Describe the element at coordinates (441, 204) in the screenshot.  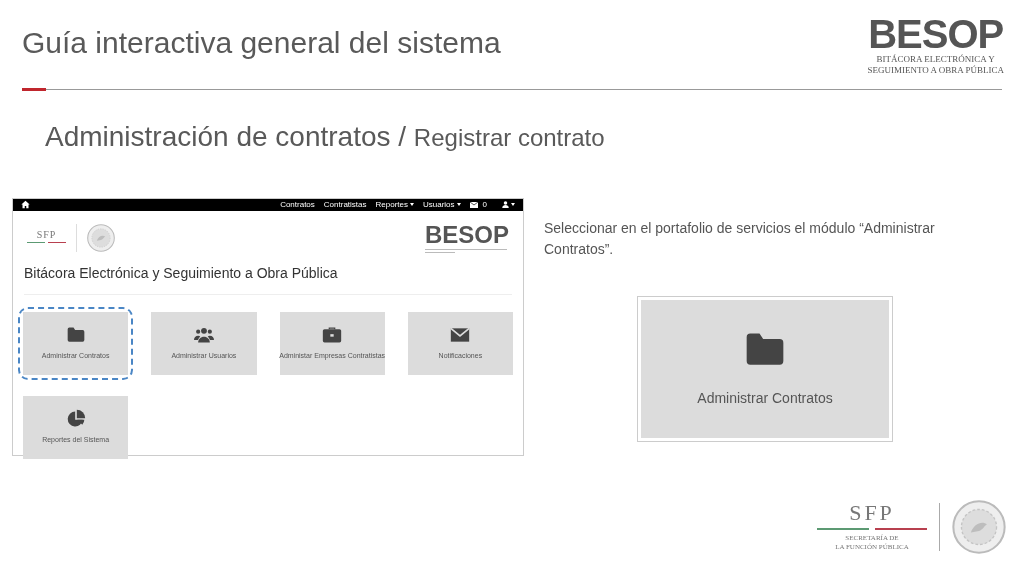
I see `nav-link: Usuarios` at that location.